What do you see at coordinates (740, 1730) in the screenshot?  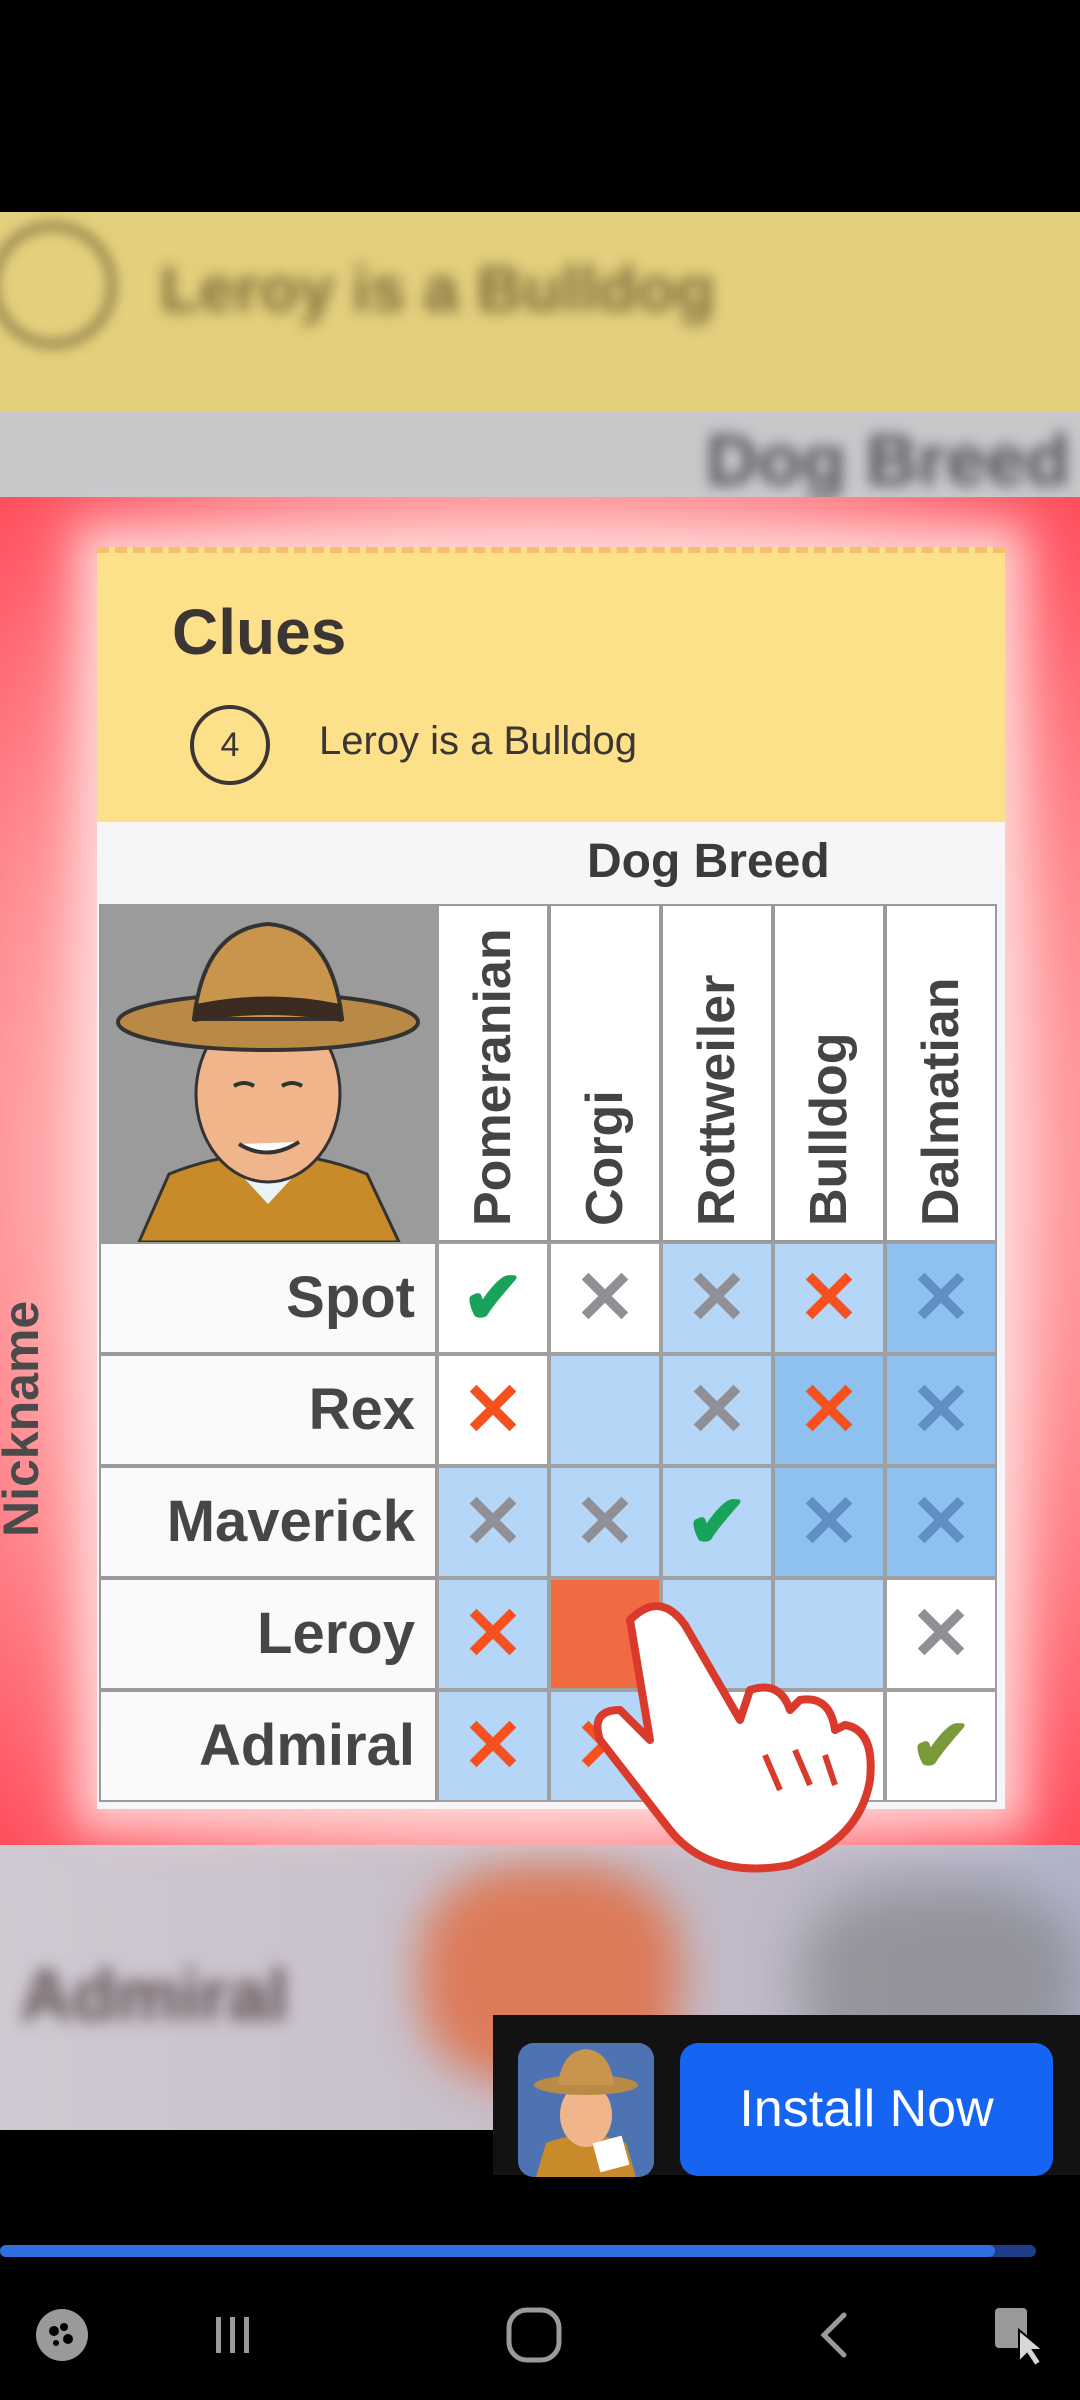 I see `pointer-hand-icon` at bounding box center [740, 1730].